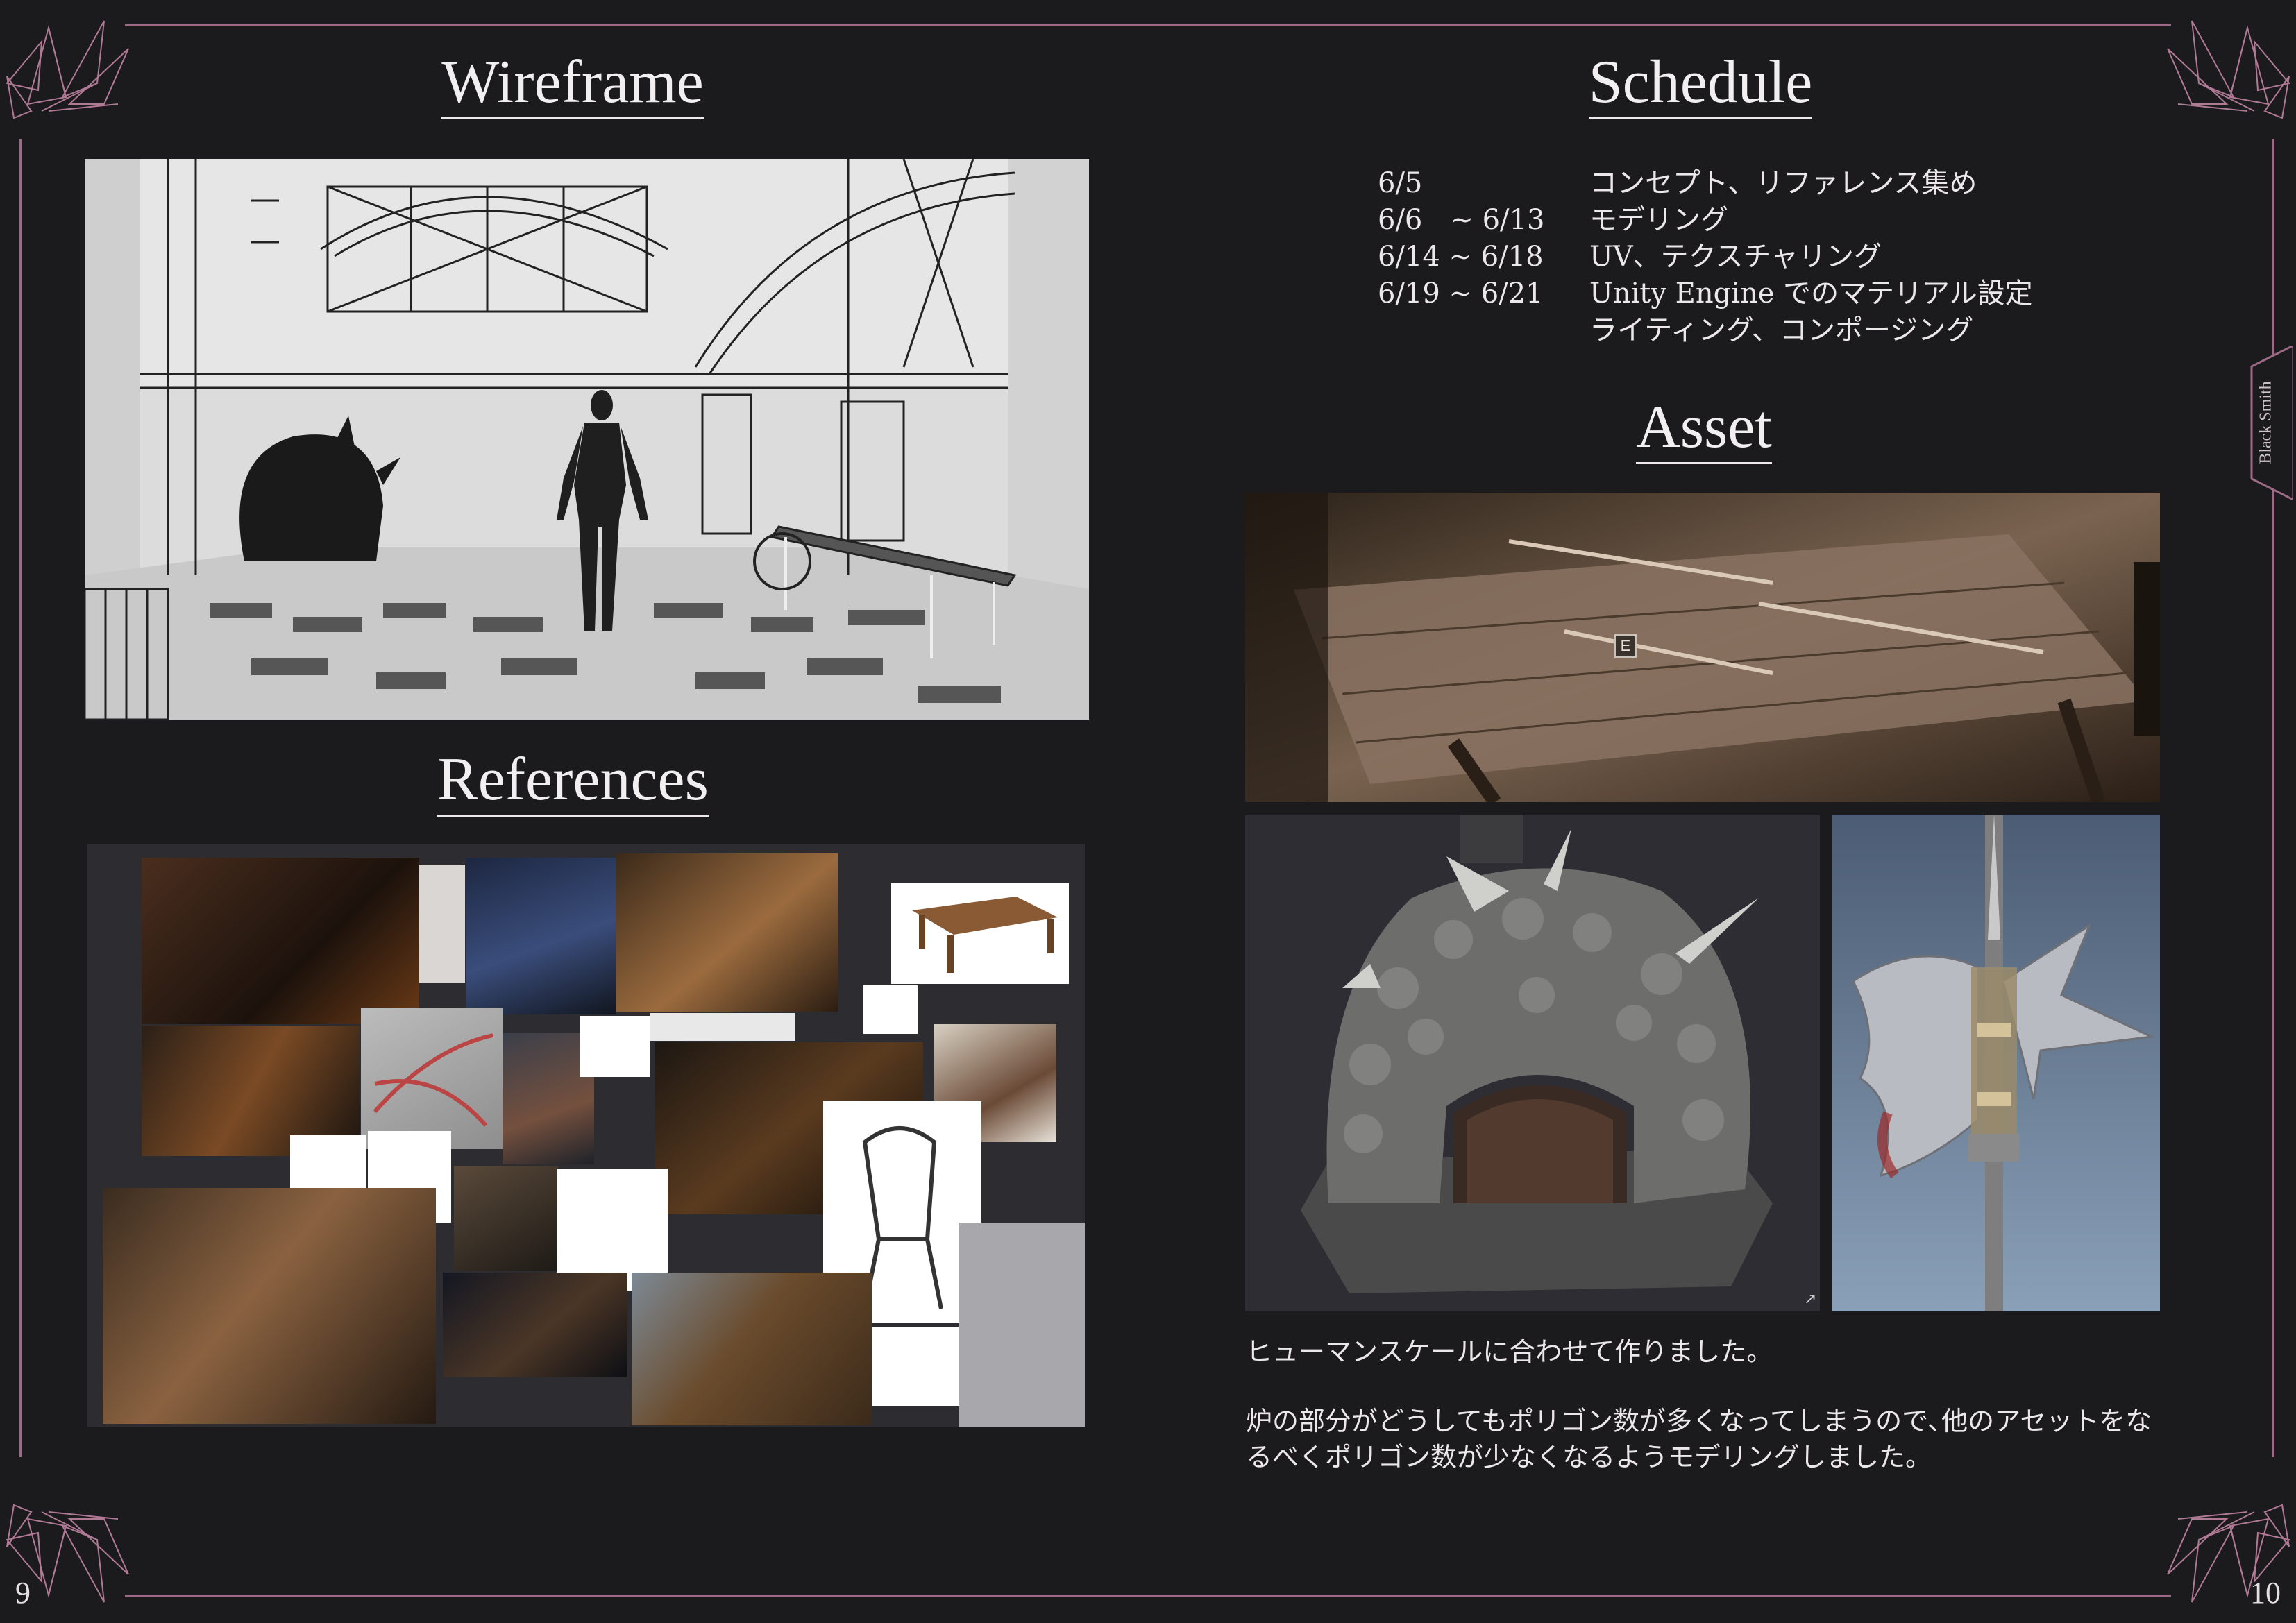 The width and height of the screenshot is (2296, 1623). What do you see at coordinates (1703, 647) in the screenshot?
I see `asset-workbench-image` at bounding box center [1703, 647].